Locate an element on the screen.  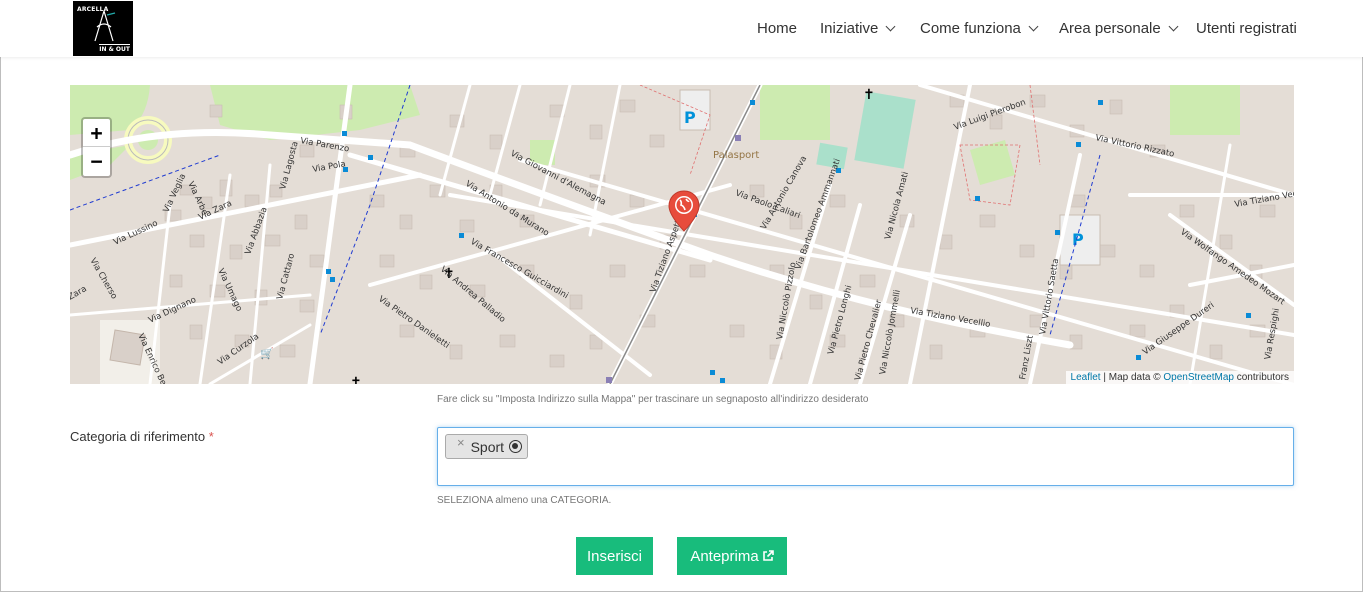
svg-text: Via Lagosta is located at coordinates (289, 165).